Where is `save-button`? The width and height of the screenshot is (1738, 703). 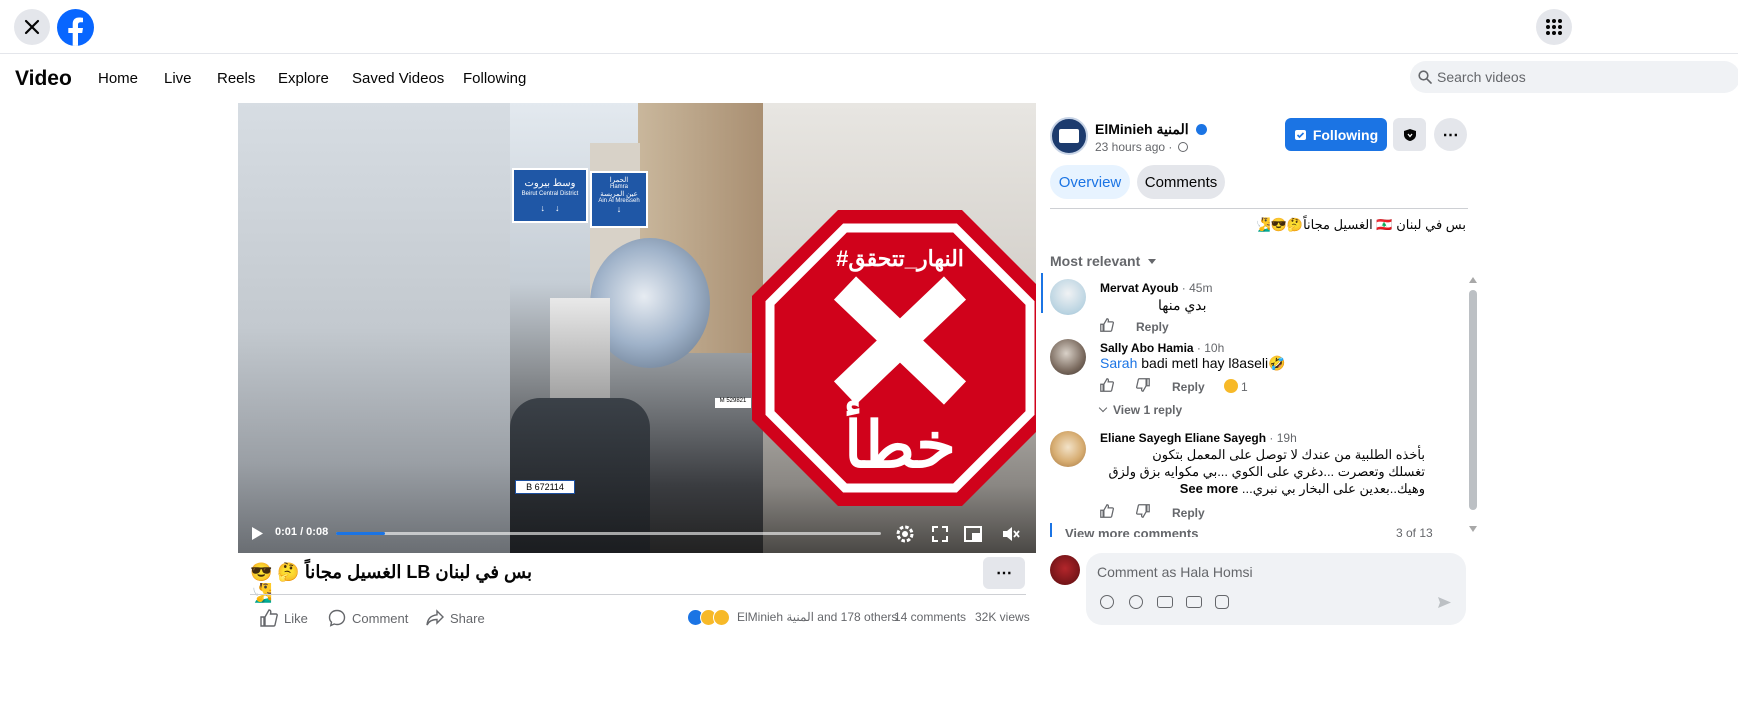
save-button is located at coordinates (1409, 134).